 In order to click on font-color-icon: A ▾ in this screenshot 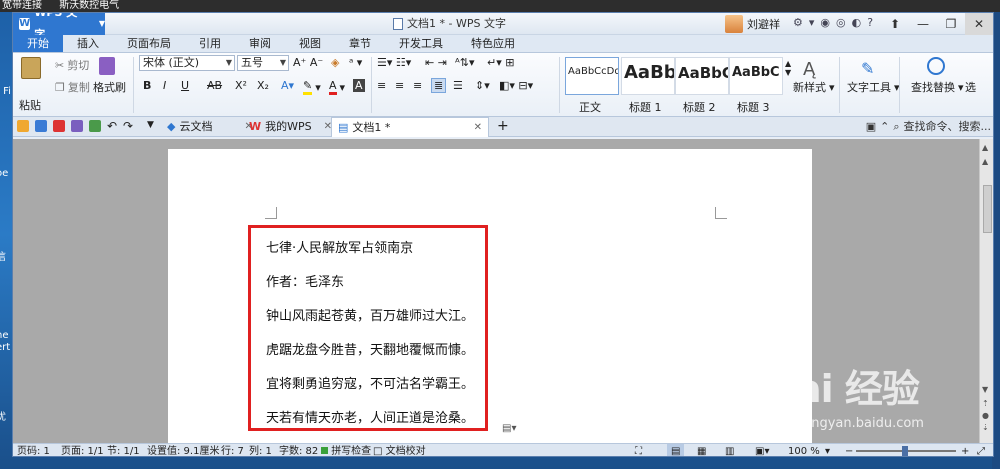, I will do `click(337, 87)`.